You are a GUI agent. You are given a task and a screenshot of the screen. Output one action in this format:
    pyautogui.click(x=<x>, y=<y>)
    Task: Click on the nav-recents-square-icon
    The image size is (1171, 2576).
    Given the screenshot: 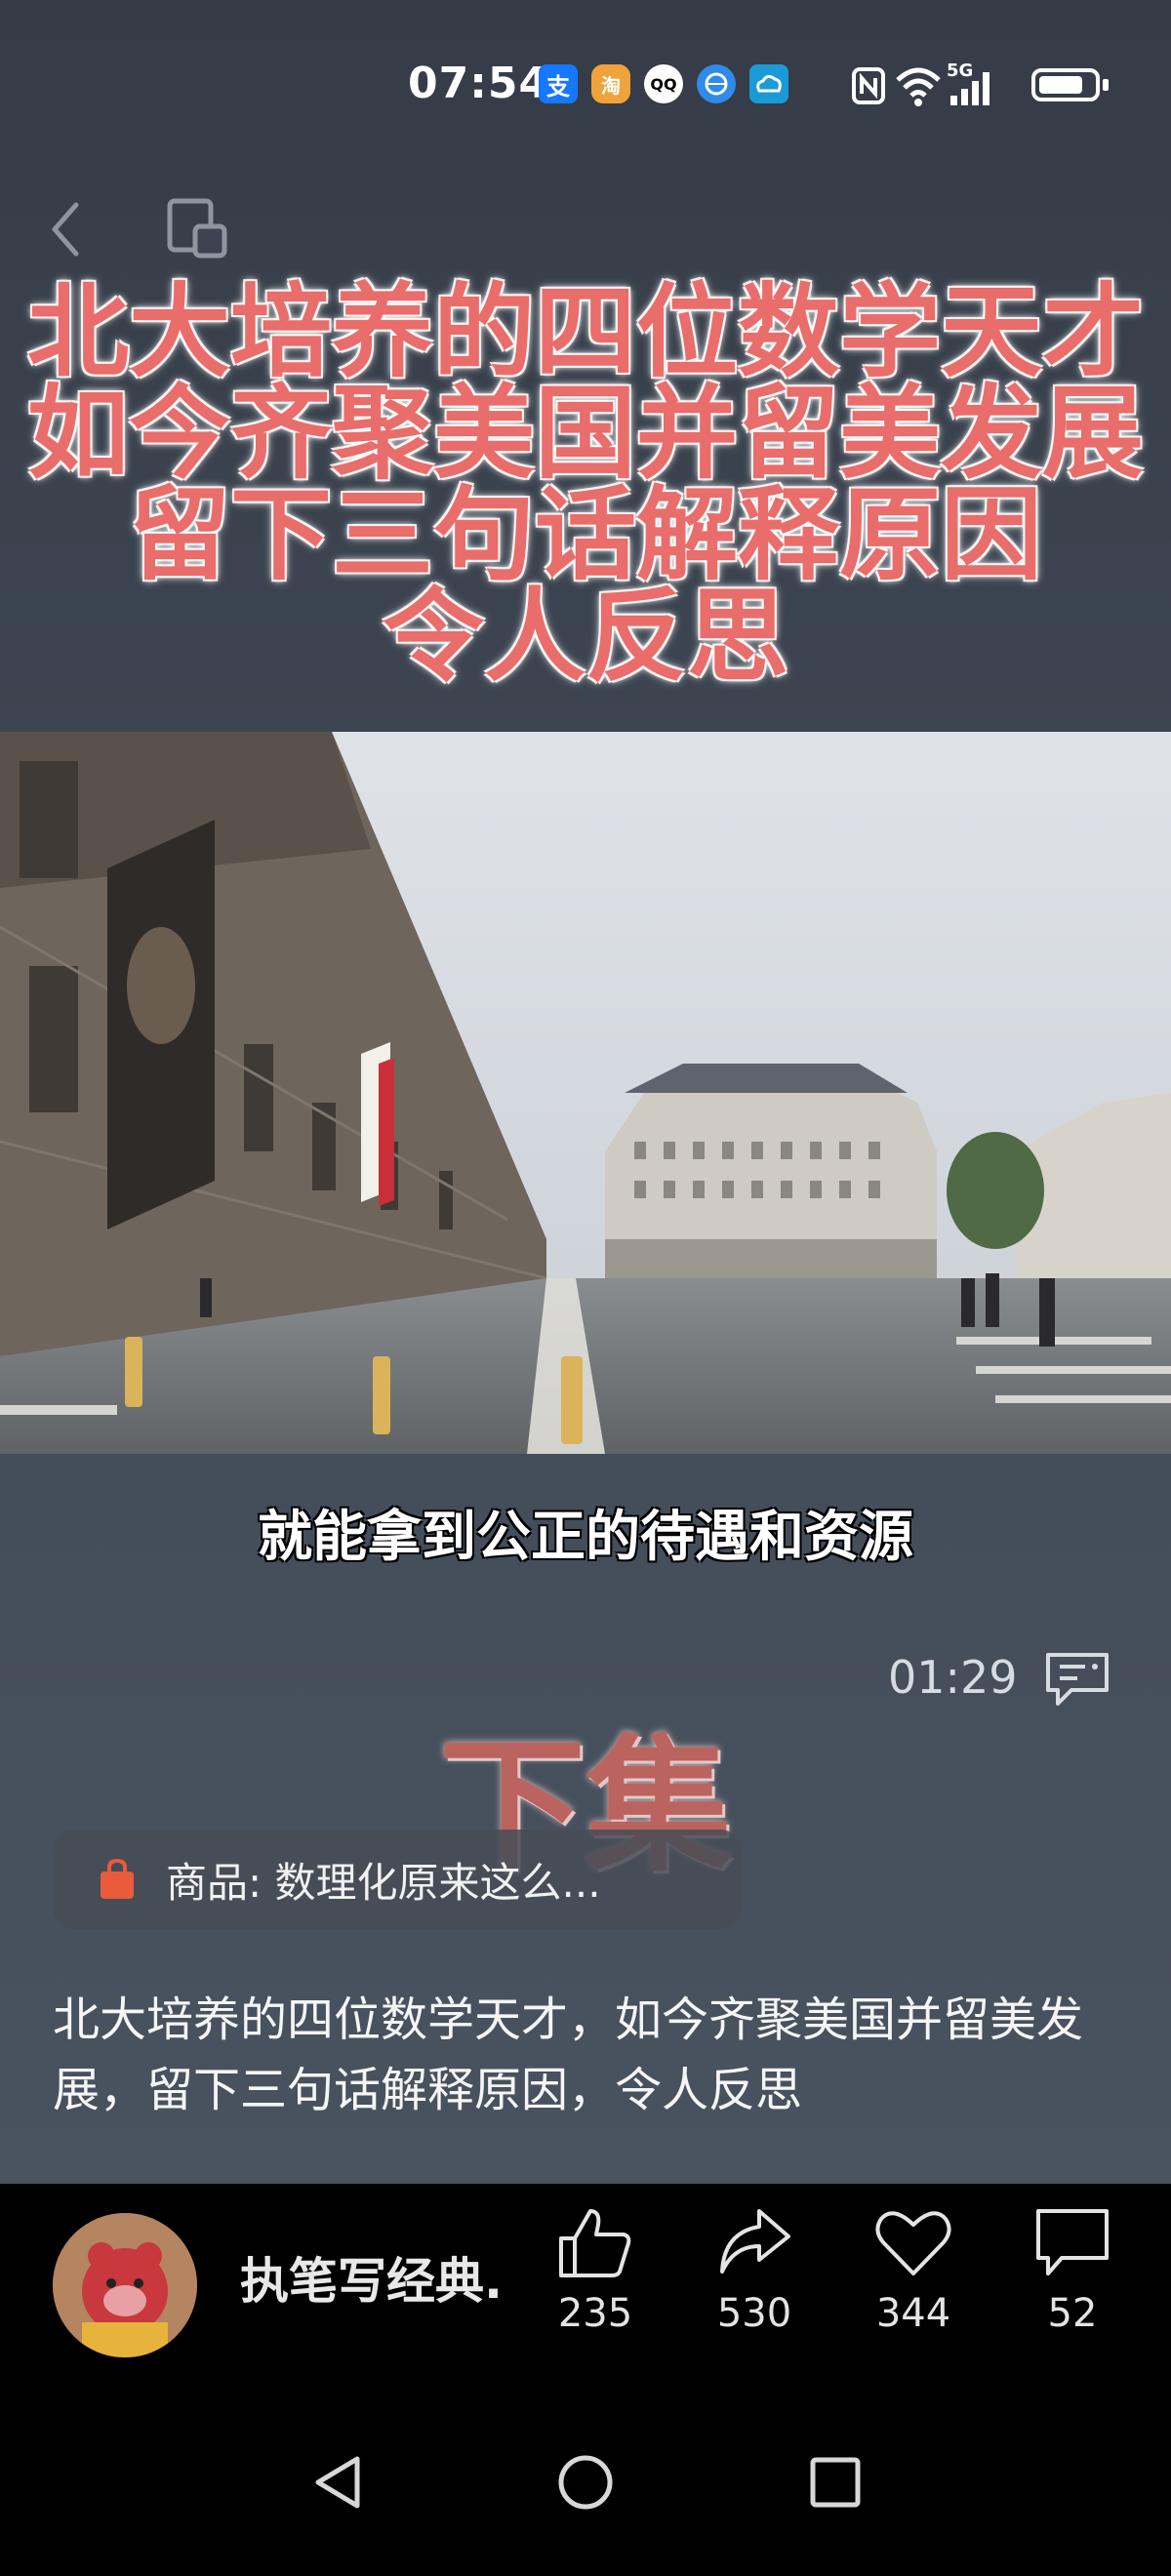 What is the action you would take?
    pyautogui.click(x=835, y=2482)
    